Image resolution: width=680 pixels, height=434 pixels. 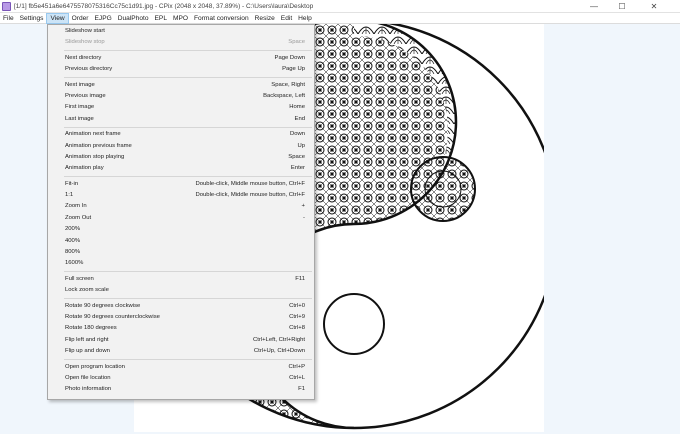 What do you see at coordinates (181, 168) in the screenshot?
I see `menu-item-animation-play: Animation play Enter` at bounding box center [181, 168].